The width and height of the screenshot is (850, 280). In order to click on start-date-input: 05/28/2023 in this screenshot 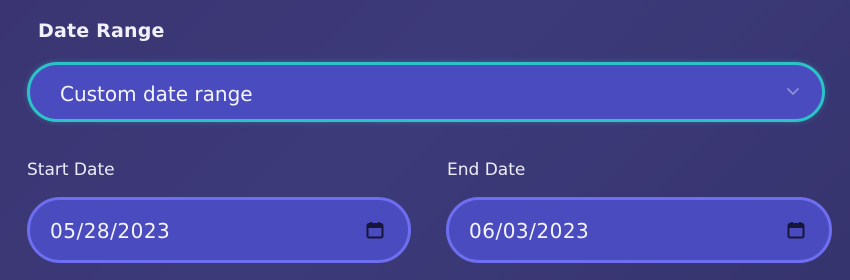, I will do `click(219, 230)`.